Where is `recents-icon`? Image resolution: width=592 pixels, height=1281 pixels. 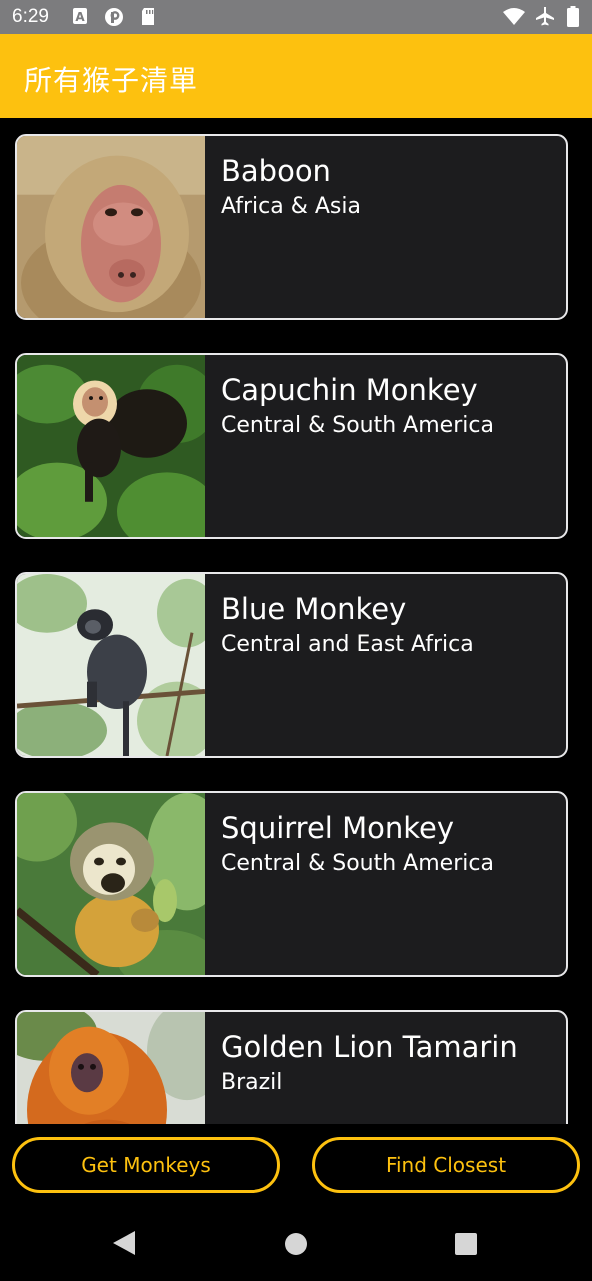
recents-icon is located at coordinates (466, 1244).